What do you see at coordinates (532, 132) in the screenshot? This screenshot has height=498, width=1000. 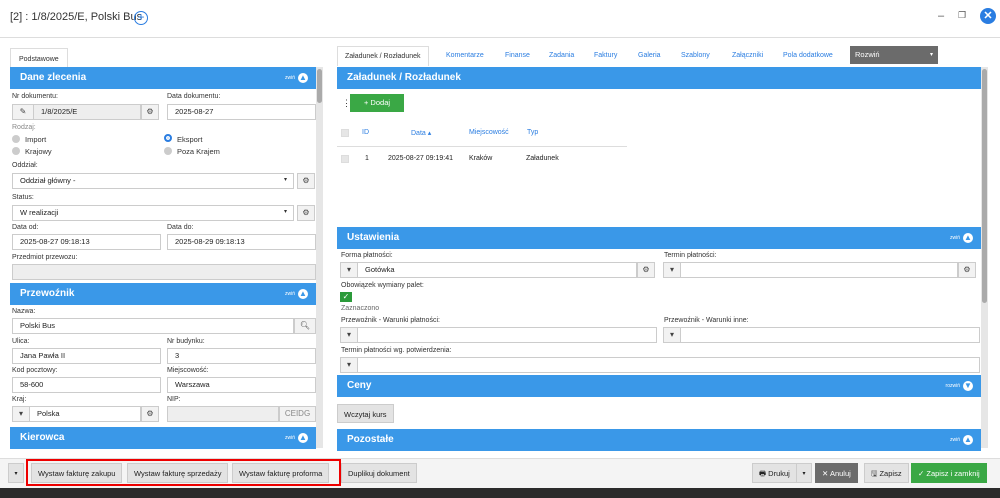 I see `column-header-typ: Typ` at bounding box center [532, 132].